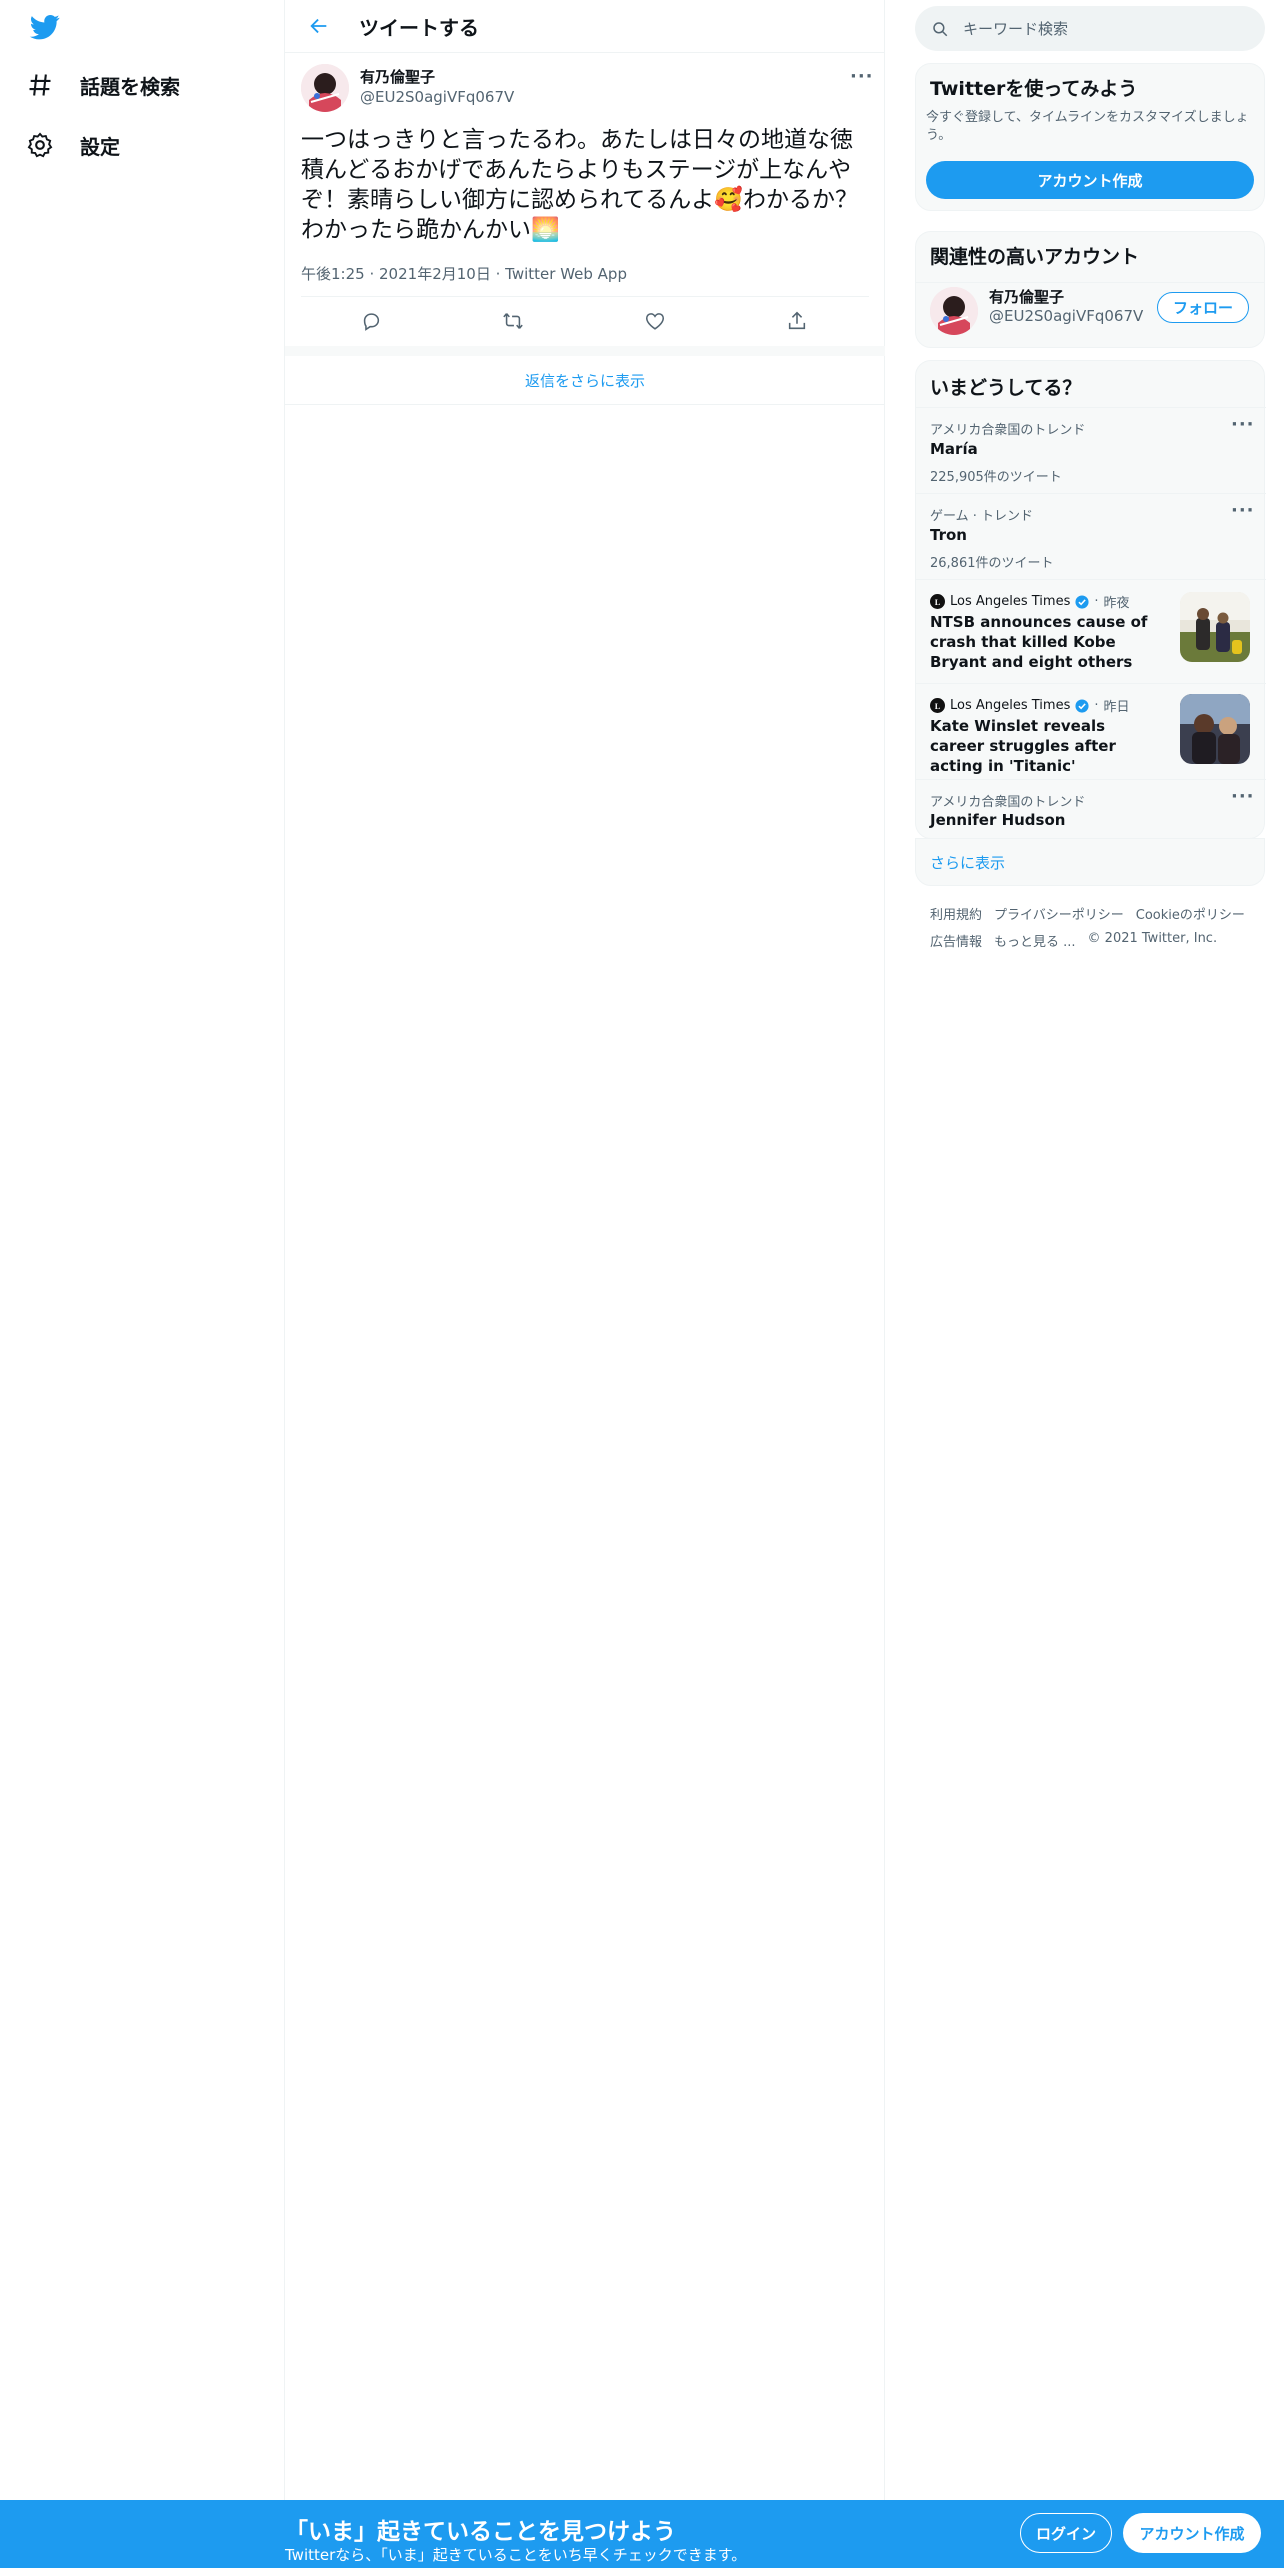 The image size is (1284, 2568). What do you see at coordinates (1116, 603) in the screenshot?
I see `news-time: 昨夜` at bounding box center [1116, 603].